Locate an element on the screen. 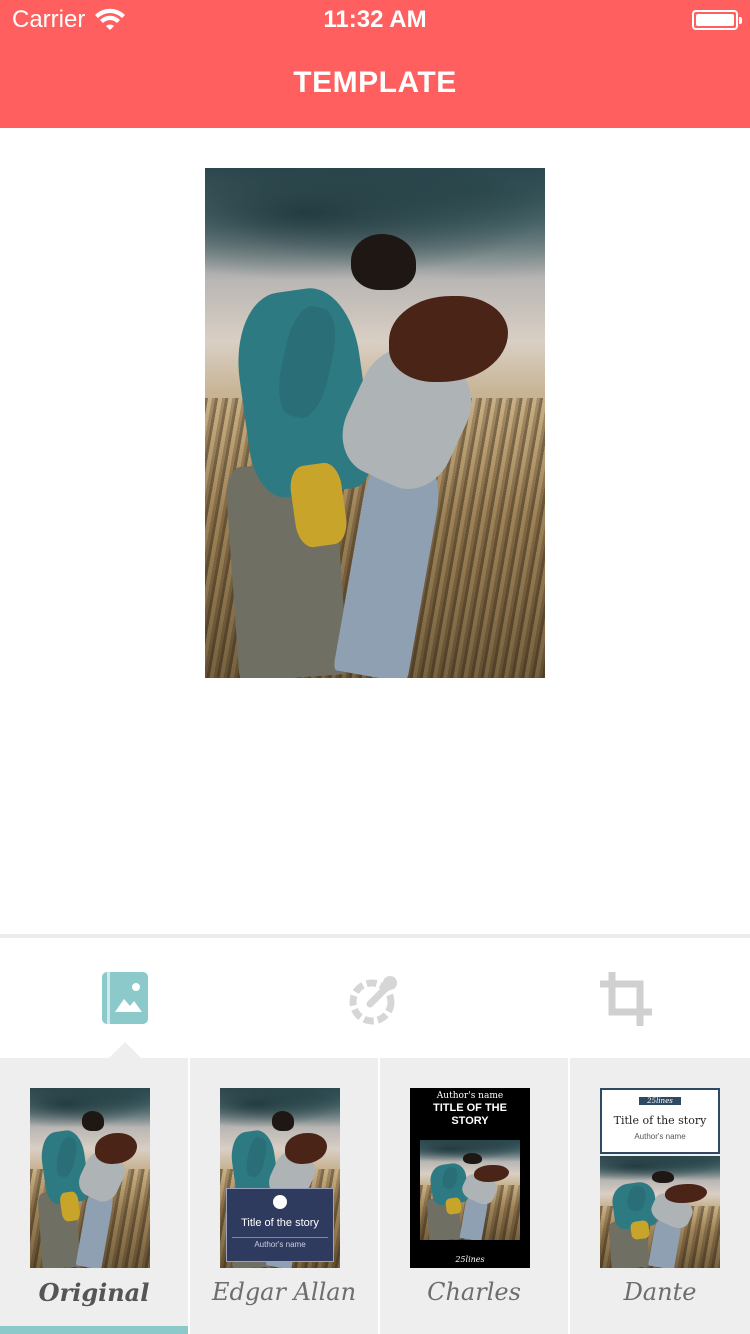 This screenshot has width=750, height=1334. color-picker-icon is located at coordinates (373, 1000).